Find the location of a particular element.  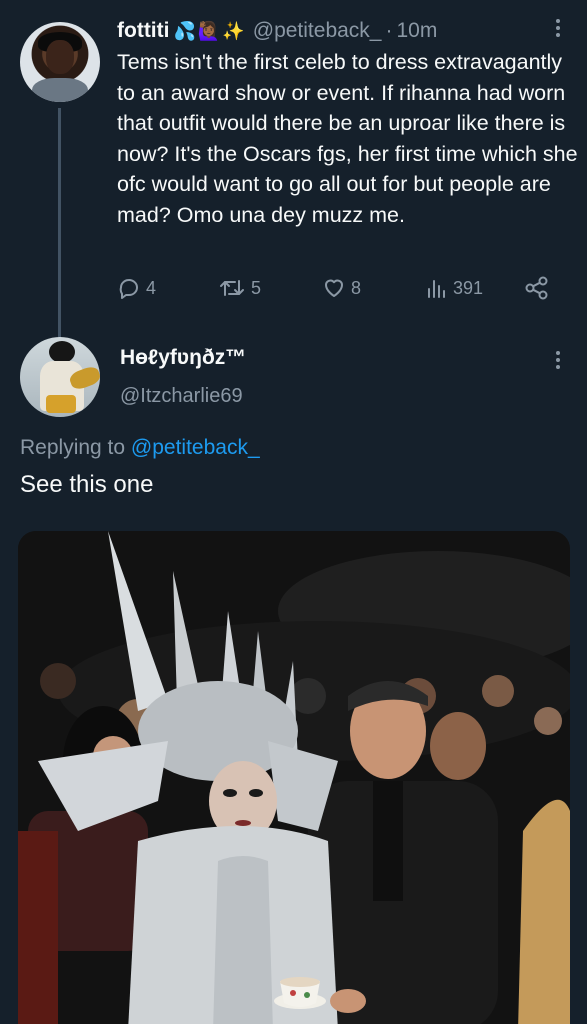

tweet-header: fottiti 💦 🙋🏾‍♀️ ✨ @petiteback_ · 10m is located at coordinates (277, 31).